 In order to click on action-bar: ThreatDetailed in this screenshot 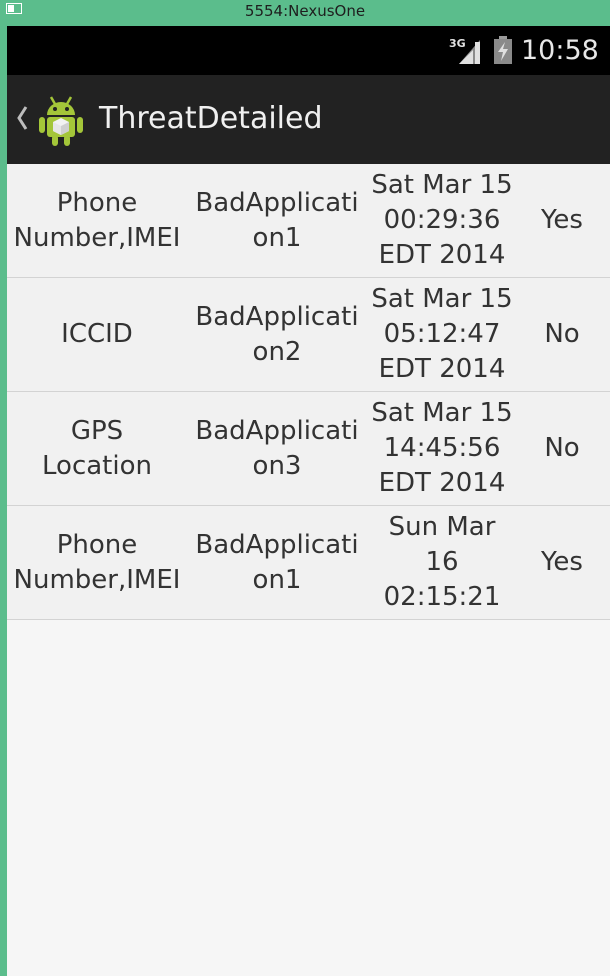, I will do `click(308, 119)`.